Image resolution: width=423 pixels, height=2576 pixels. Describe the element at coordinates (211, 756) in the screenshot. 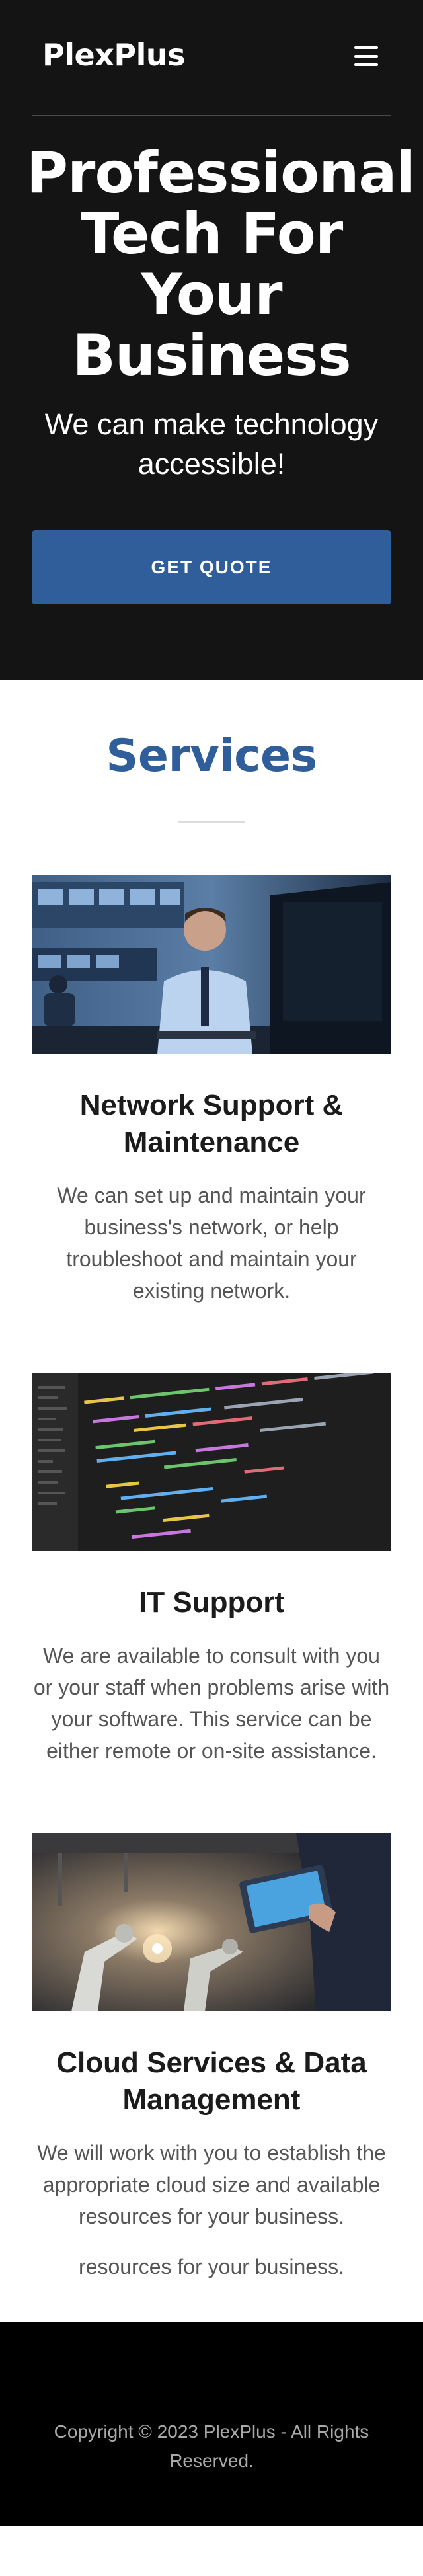

I see `services-heading: Services` at that location.